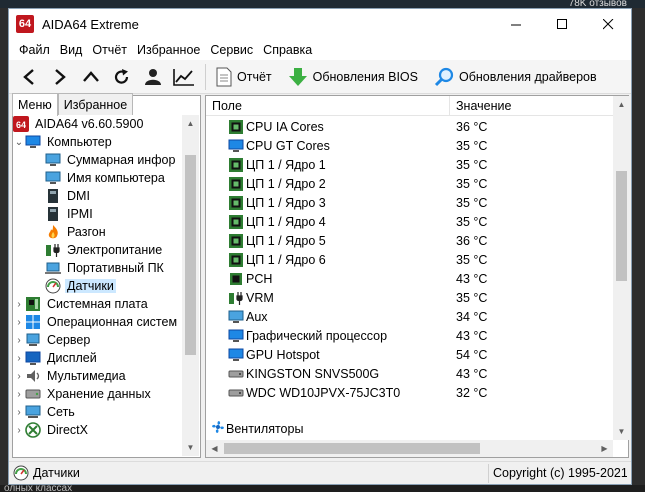 The height and width of the screenshot is (492, 645). What do you see at coordinates (328, 106) in the screenshot?
I see `column-header-field: Поле` at bounding box center [328, 106].